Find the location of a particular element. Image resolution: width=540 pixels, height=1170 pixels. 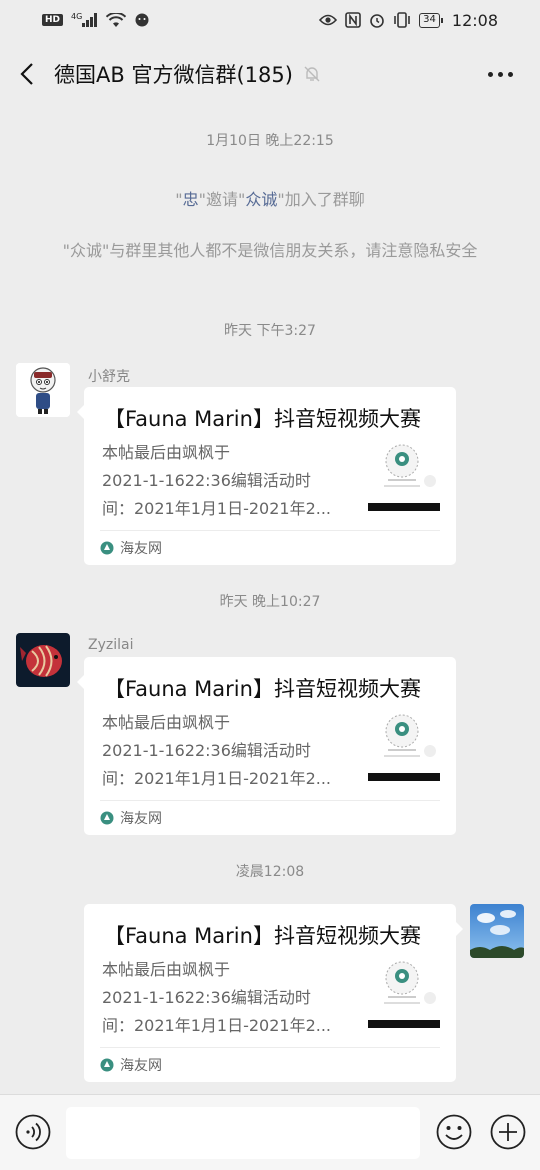

emoji-button is located at coordinates (454, 1132).